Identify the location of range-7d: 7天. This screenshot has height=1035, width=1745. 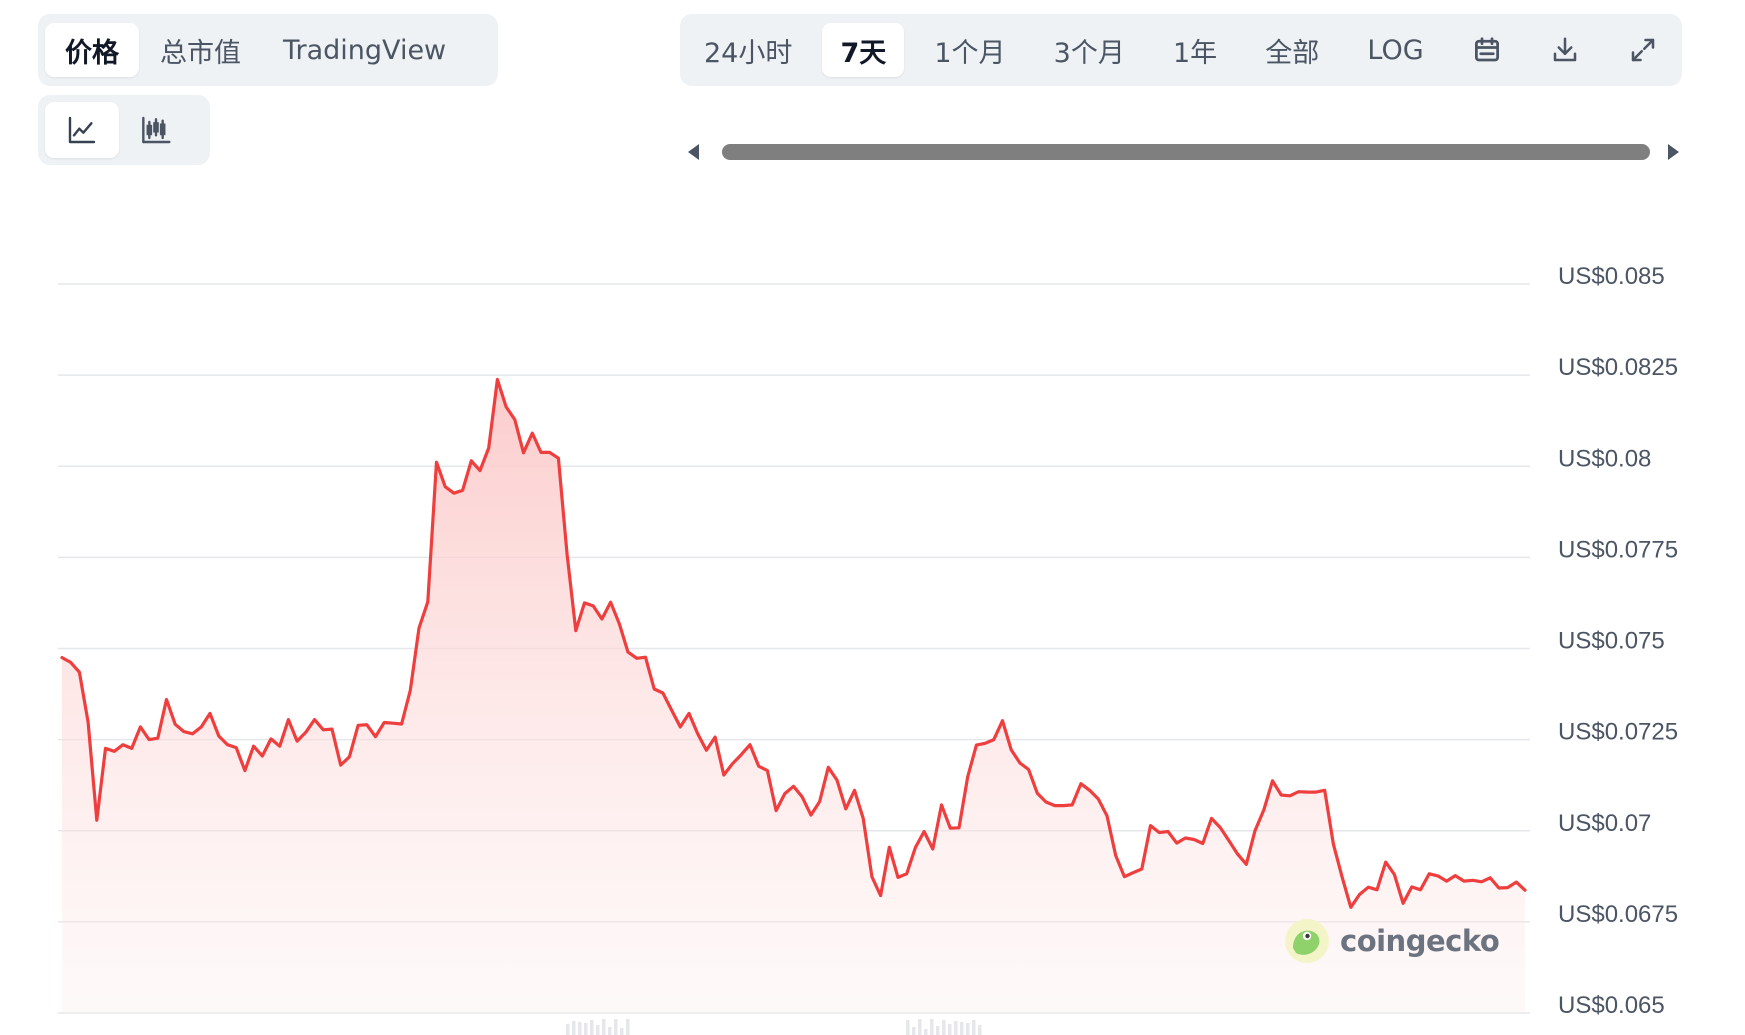
(863, 50).